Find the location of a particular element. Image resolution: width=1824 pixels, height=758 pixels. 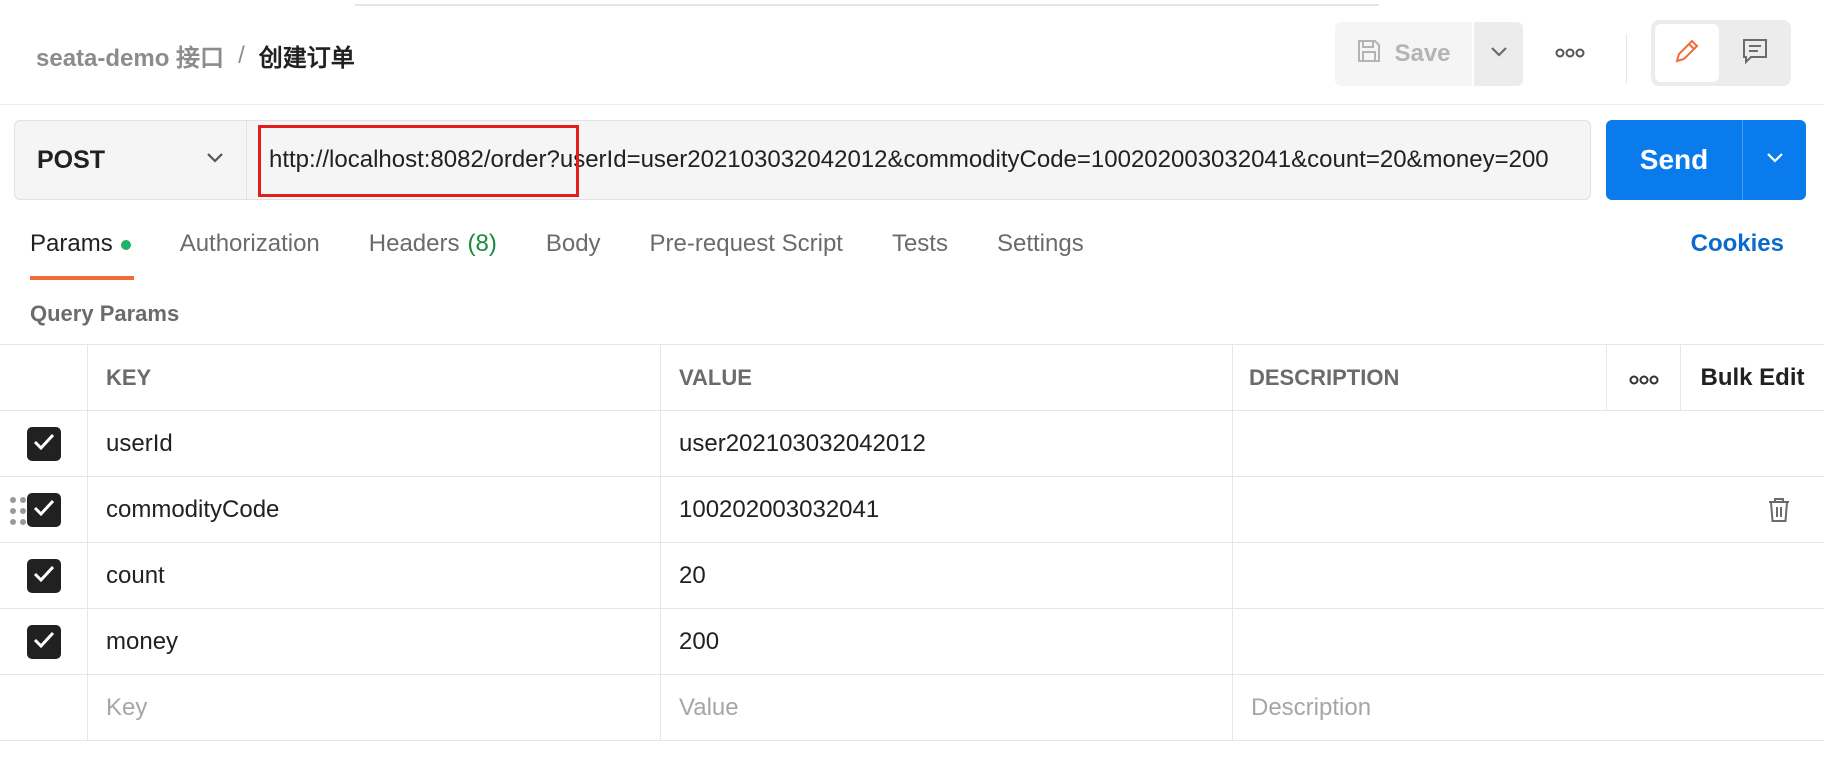

header-key: KEY is located at coordinates (373, 378).